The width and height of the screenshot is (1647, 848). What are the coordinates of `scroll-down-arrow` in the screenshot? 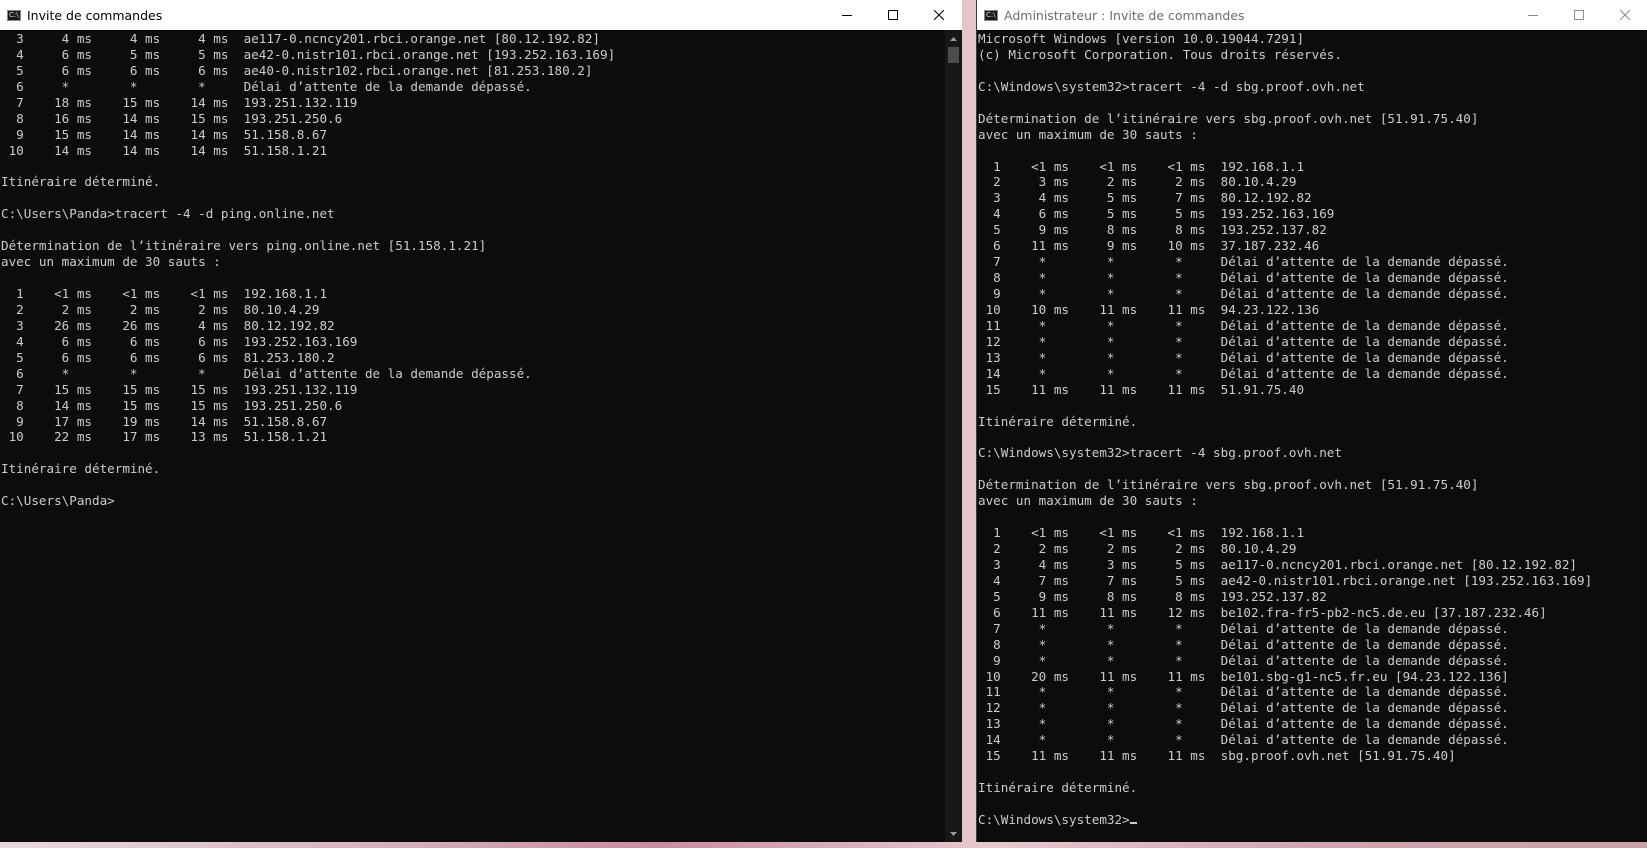 It's located at (953, 833).